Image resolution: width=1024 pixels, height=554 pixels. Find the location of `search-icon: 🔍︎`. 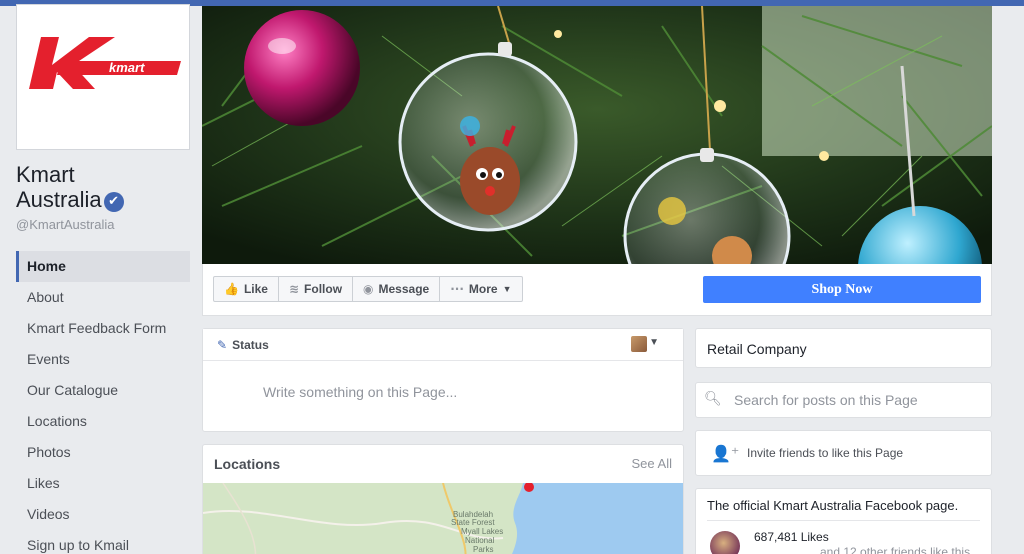

search-icon: 🔍︎ is located at coordinates (713, 399).